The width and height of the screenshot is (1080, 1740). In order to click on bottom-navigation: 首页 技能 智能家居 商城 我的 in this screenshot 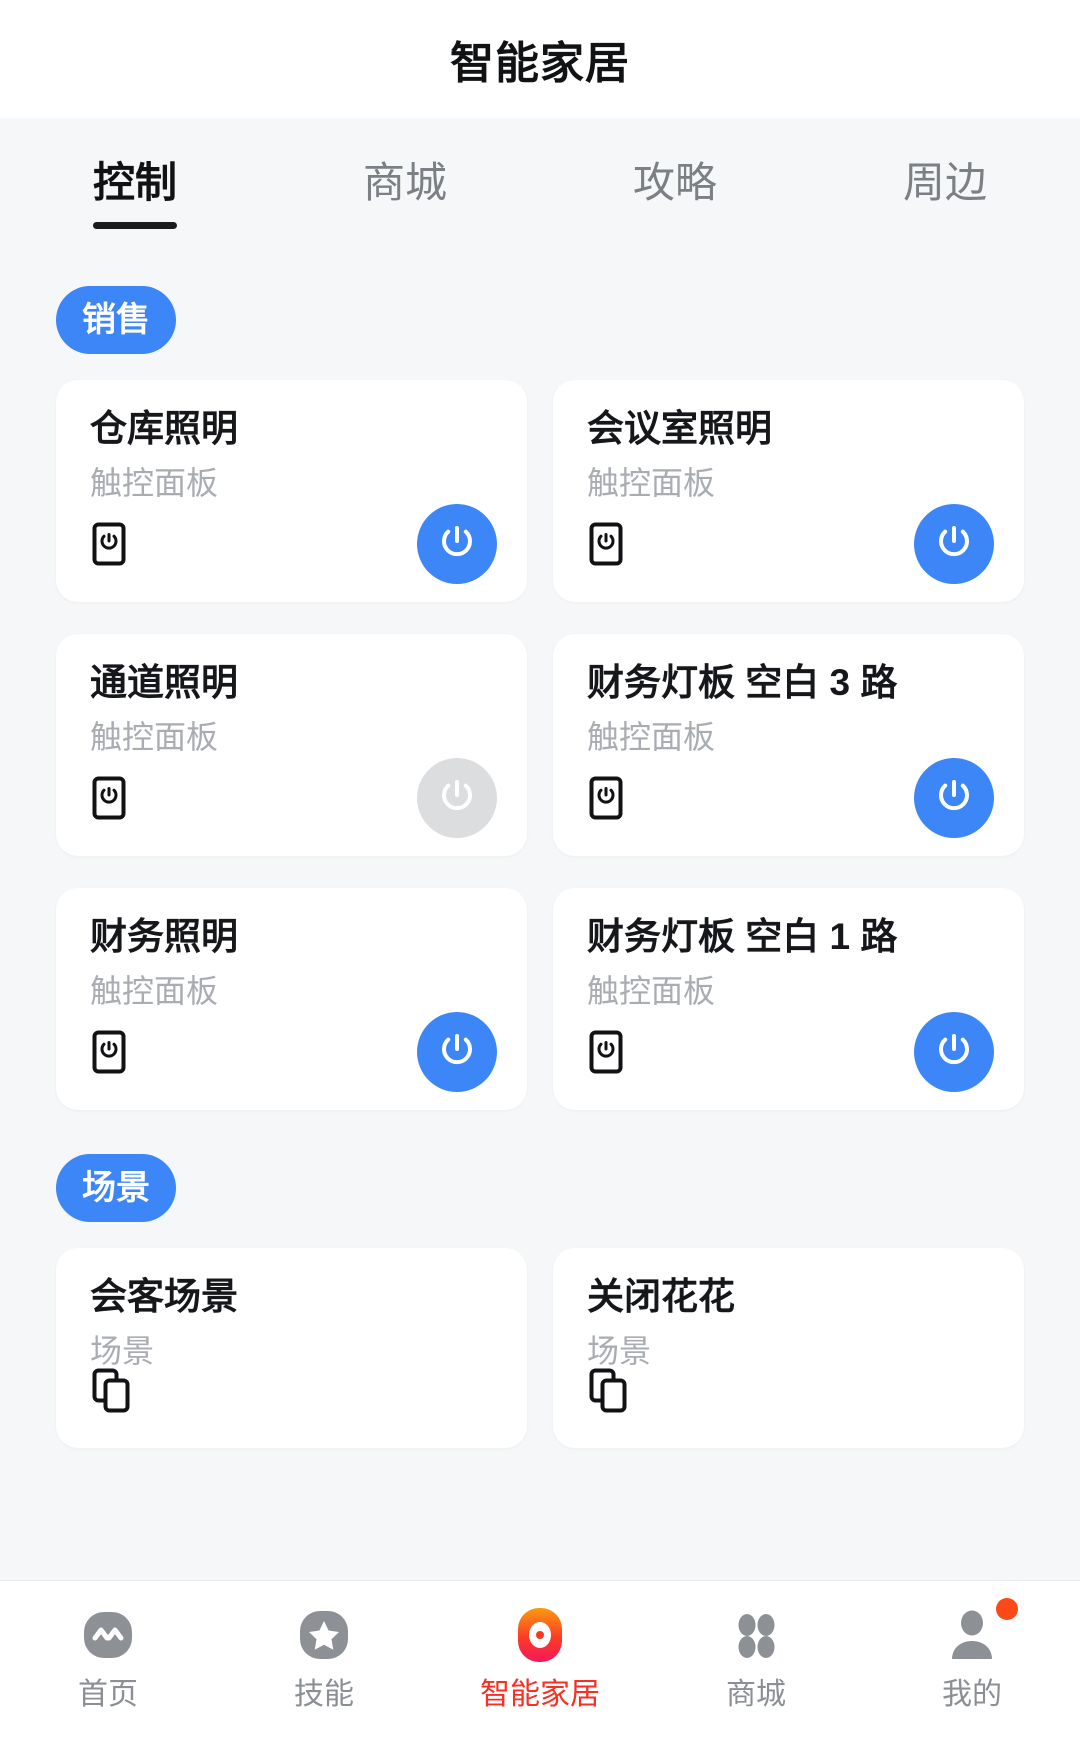, I will do `click(540, 1660)`.